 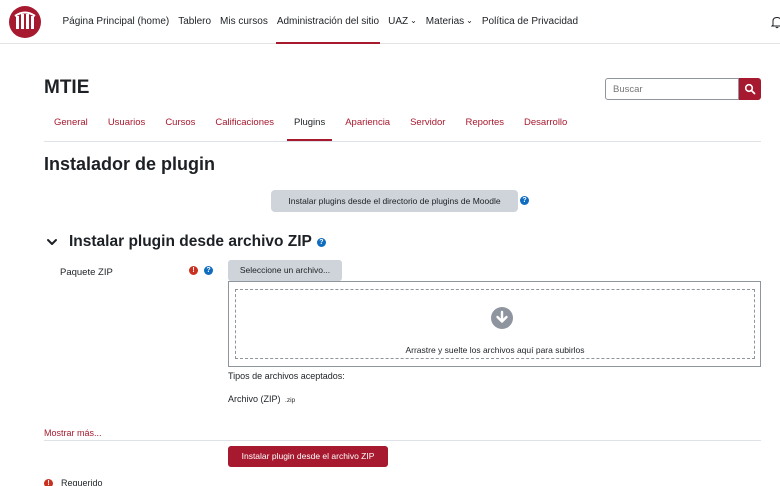 I want to click on nav-item-0: Página Principal (home), so click(x=116, y=22).